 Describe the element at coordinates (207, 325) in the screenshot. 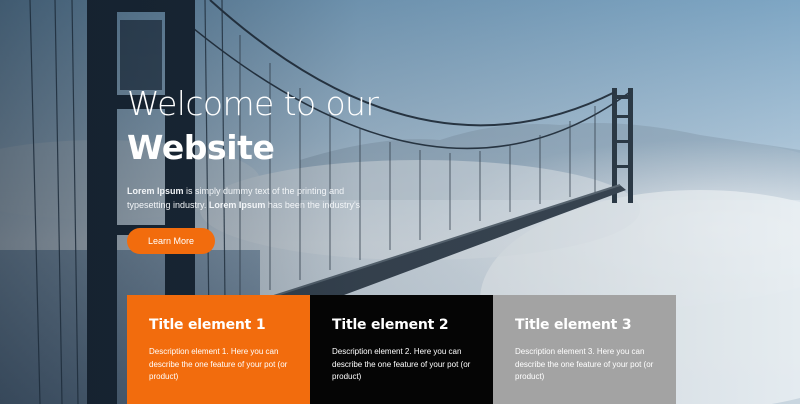

I see `feature-title-1: Title element 1` at that location.